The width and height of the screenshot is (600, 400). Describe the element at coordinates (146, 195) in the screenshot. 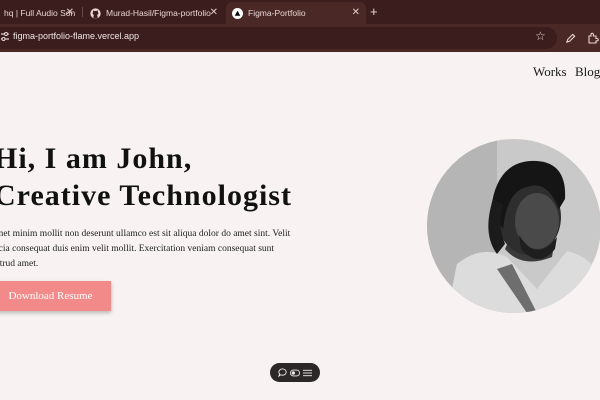

I see `hero-title-line-2: Creative Technologist` at that location.